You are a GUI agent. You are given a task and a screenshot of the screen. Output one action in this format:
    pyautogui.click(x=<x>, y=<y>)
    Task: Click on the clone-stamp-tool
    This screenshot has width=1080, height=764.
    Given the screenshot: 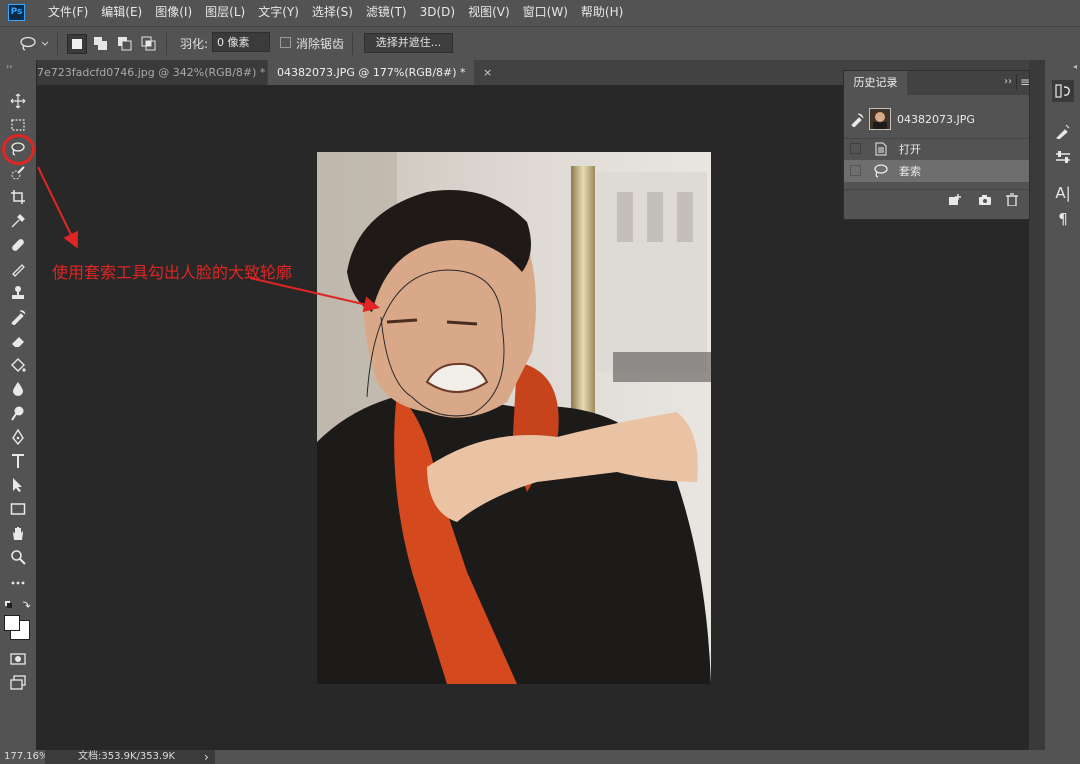 What is the action you would take?
    pyautogui.click(x=18, y=293)
    